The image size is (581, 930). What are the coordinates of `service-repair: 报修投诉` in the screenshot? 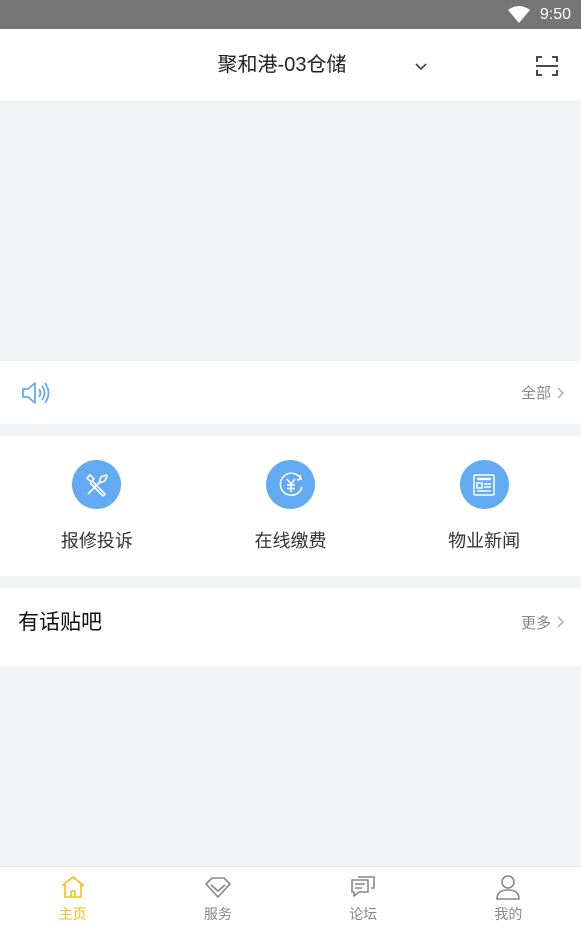 It's located at (97, 506).